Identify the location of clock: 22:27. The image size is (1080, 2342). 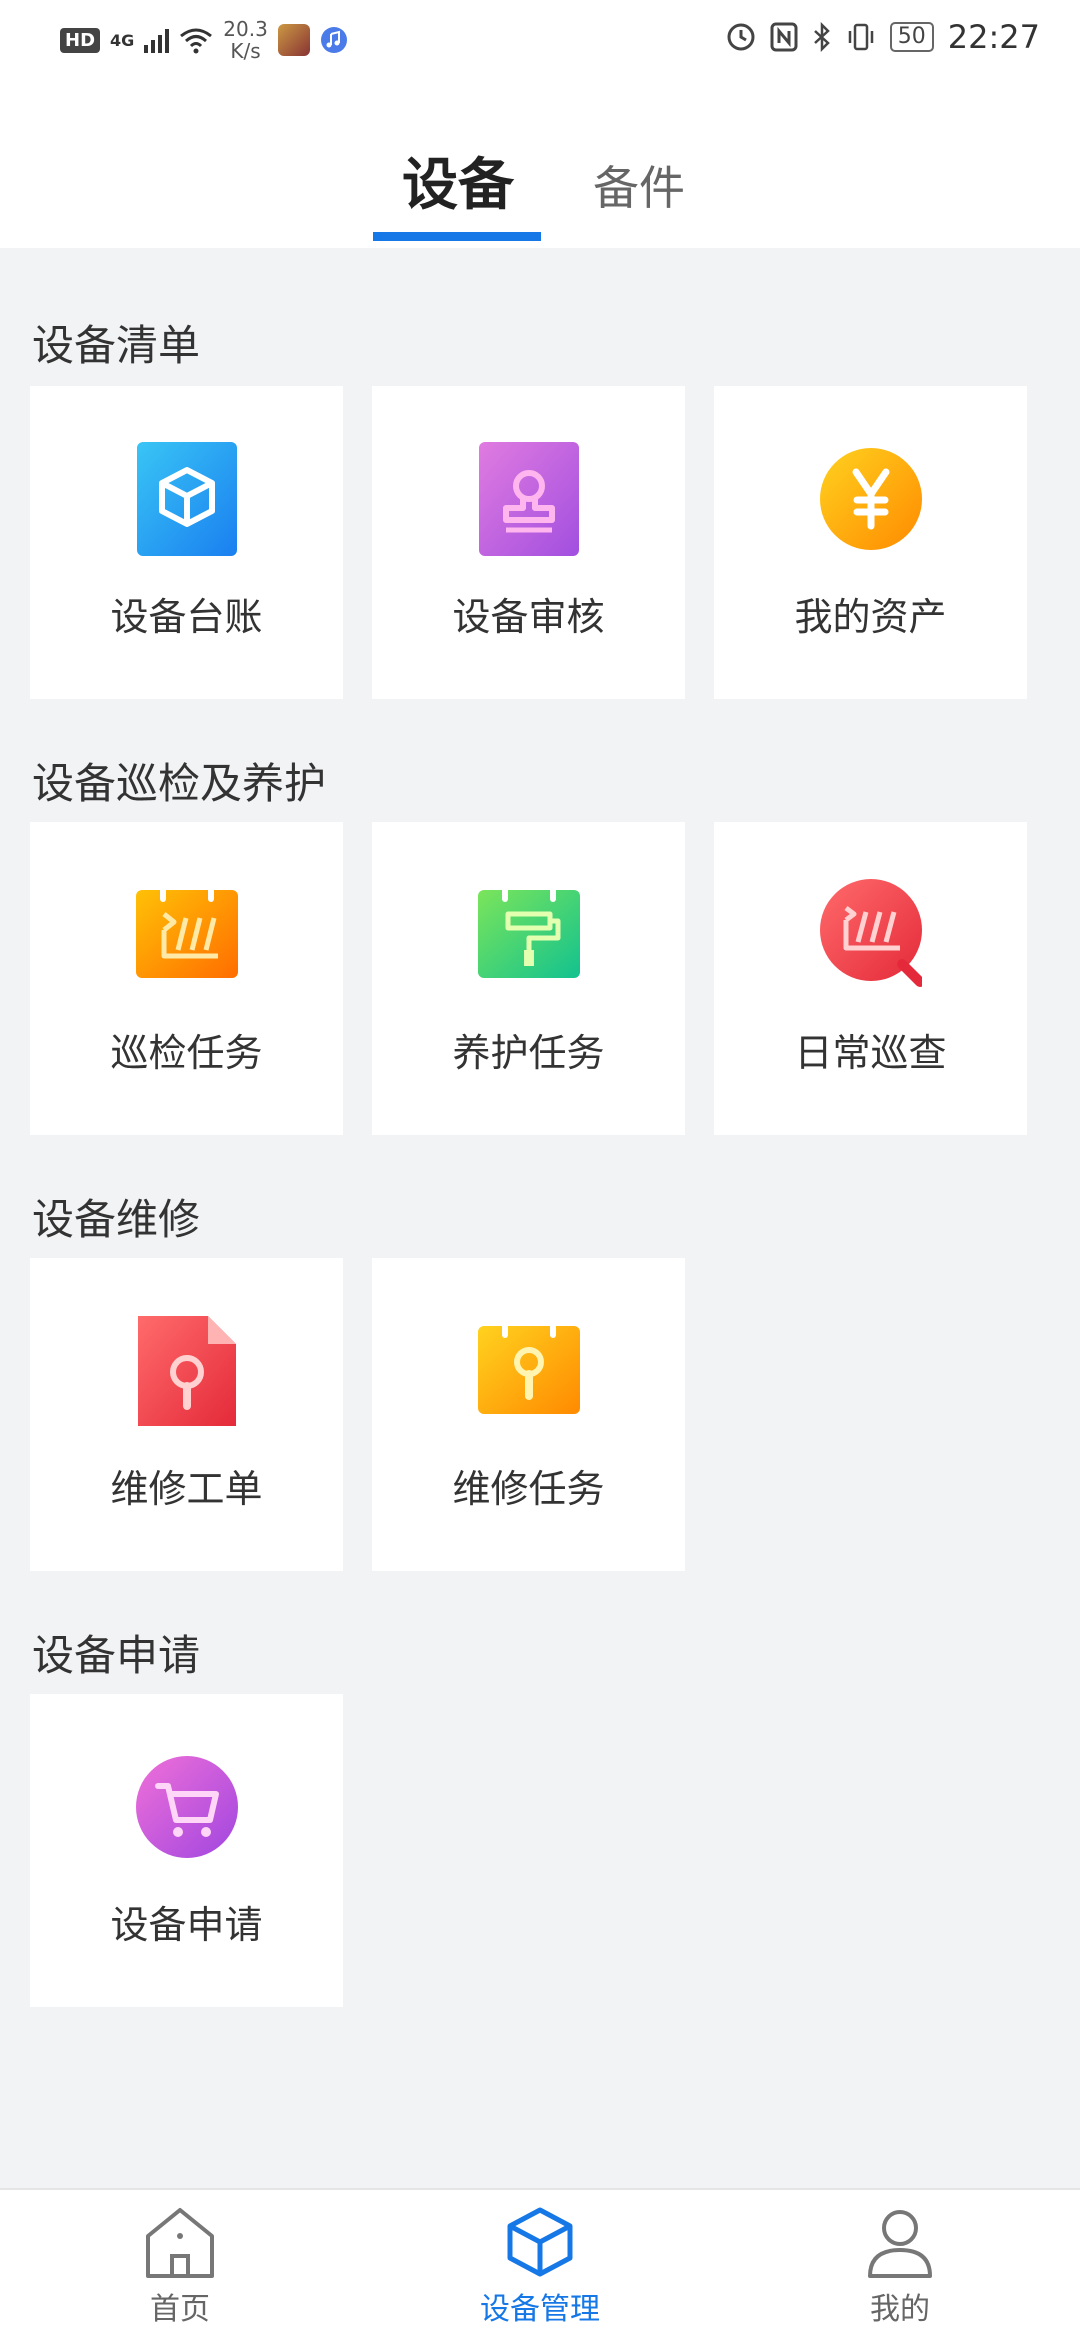
(993, 37).